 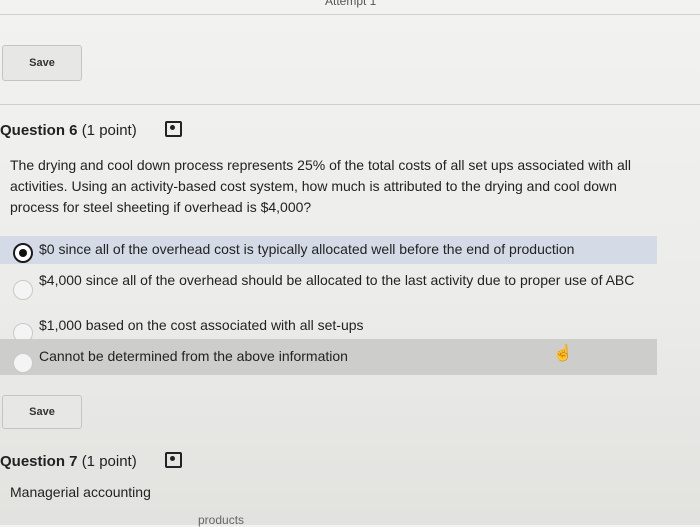 I want to click on question-7-prompt: Managerial accounting, so click(x=80, y=492).